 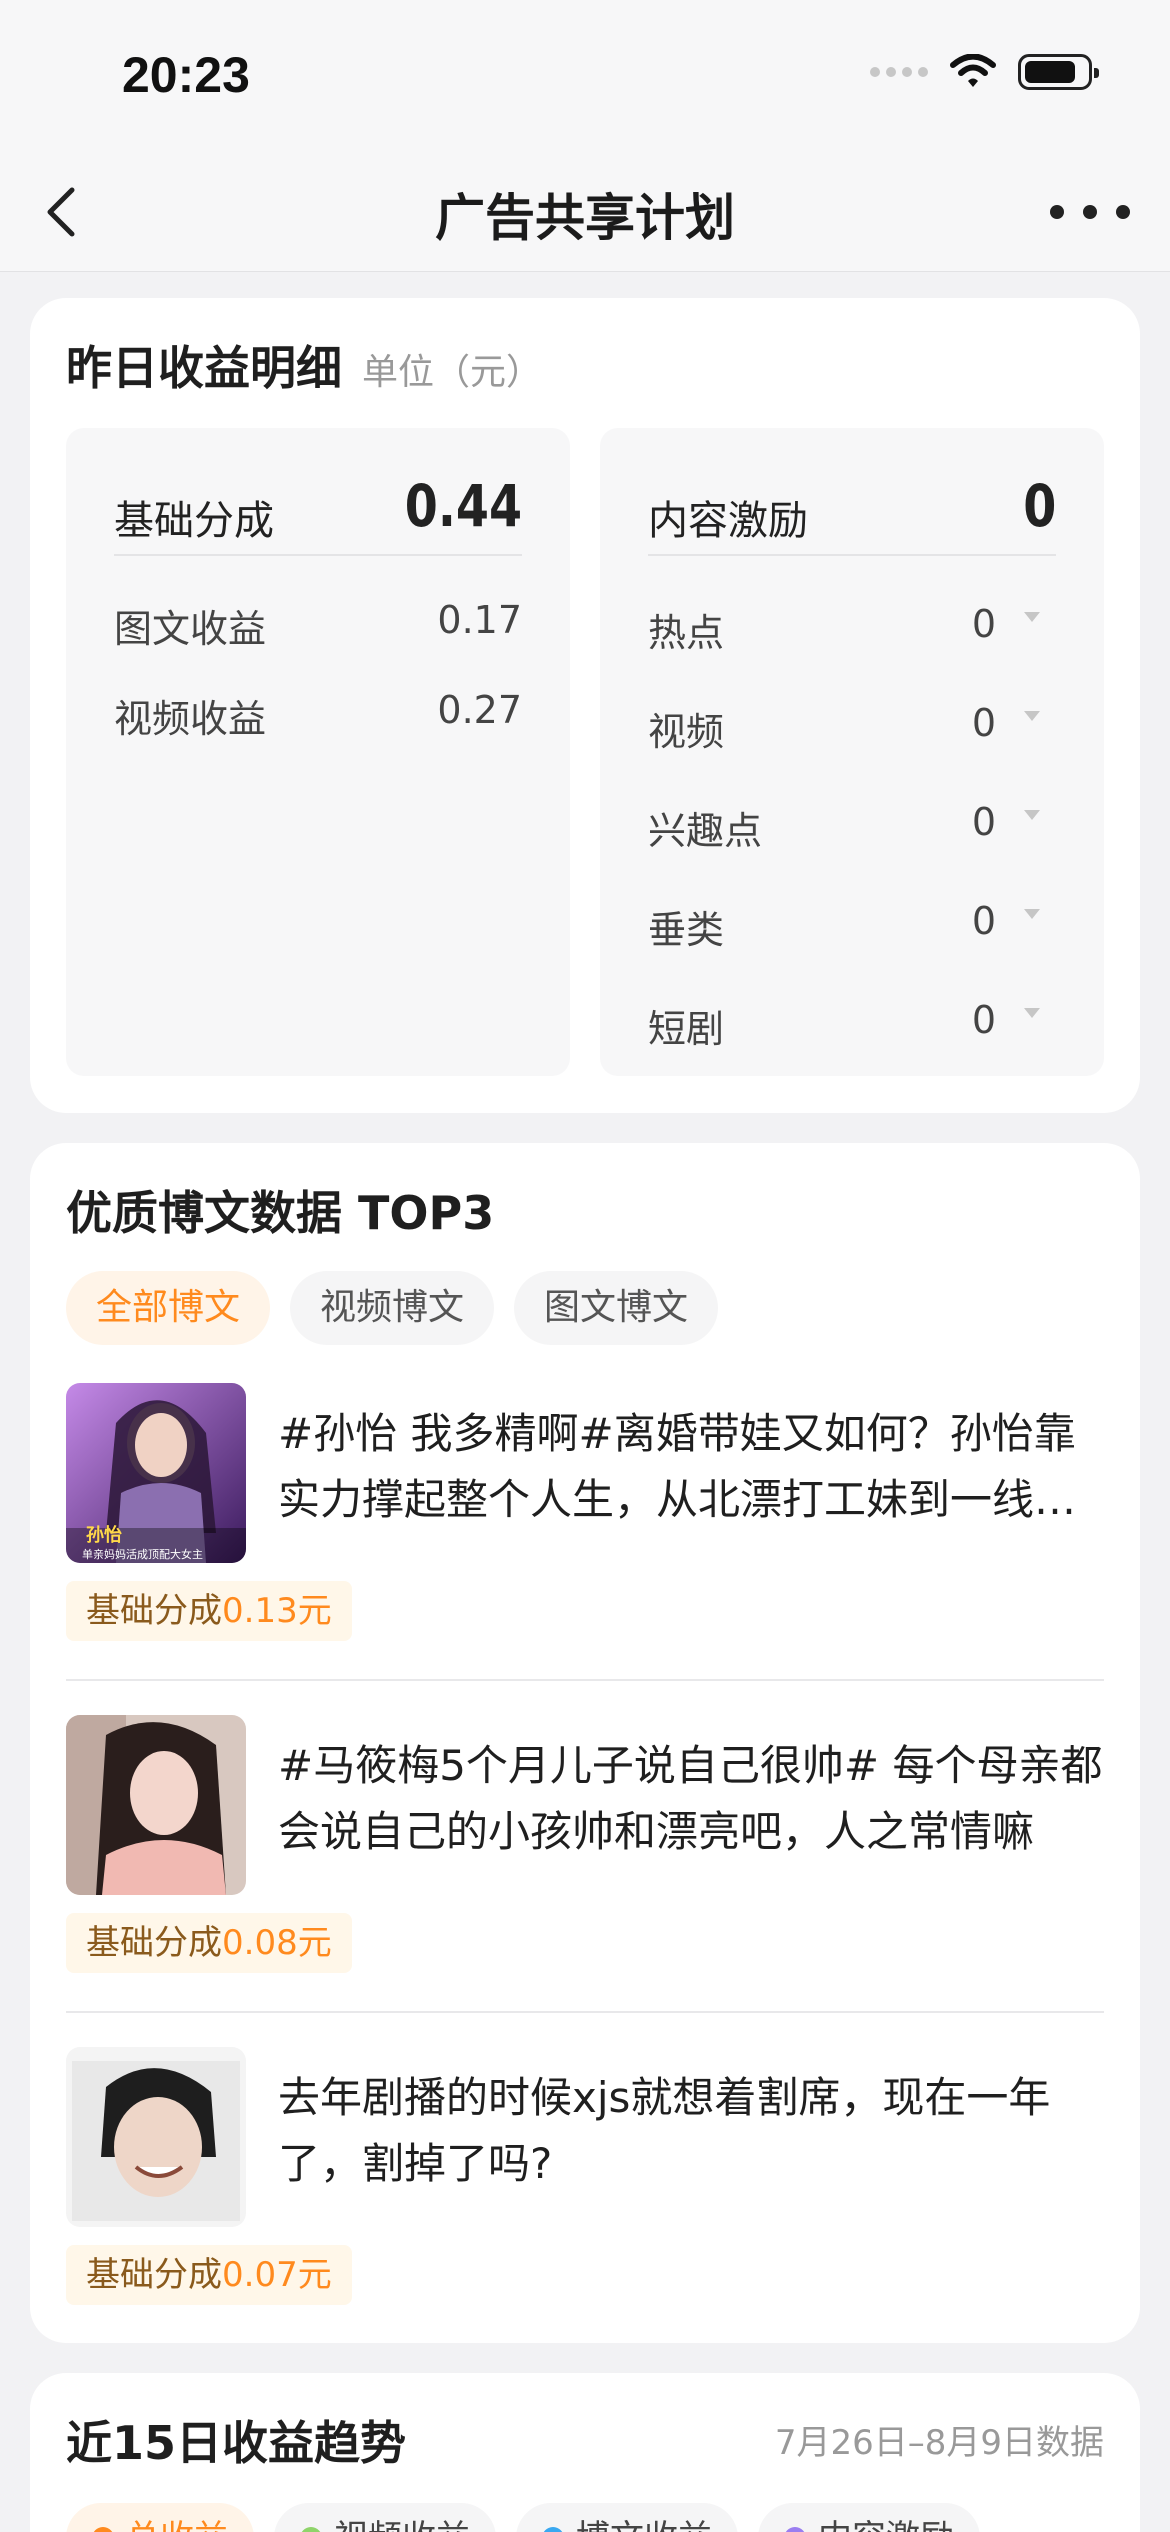 I want to click on trend-title: 近15日收益趋势, so click(x=236, y=2443).